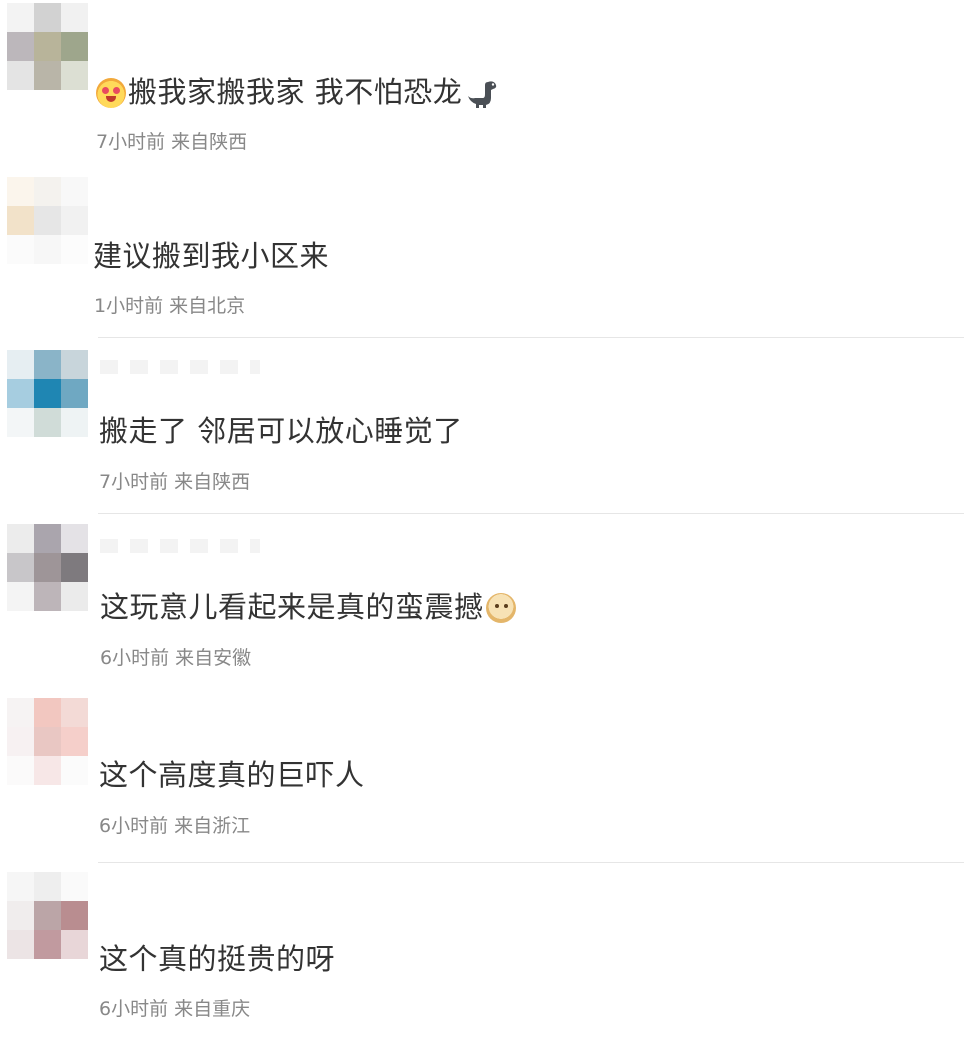 Image resolution: width=964 pixels, height=1043 pixels. I want to click on comment-body: 这玩意儿看起来是真的蛮震撼, so click(292, 607).